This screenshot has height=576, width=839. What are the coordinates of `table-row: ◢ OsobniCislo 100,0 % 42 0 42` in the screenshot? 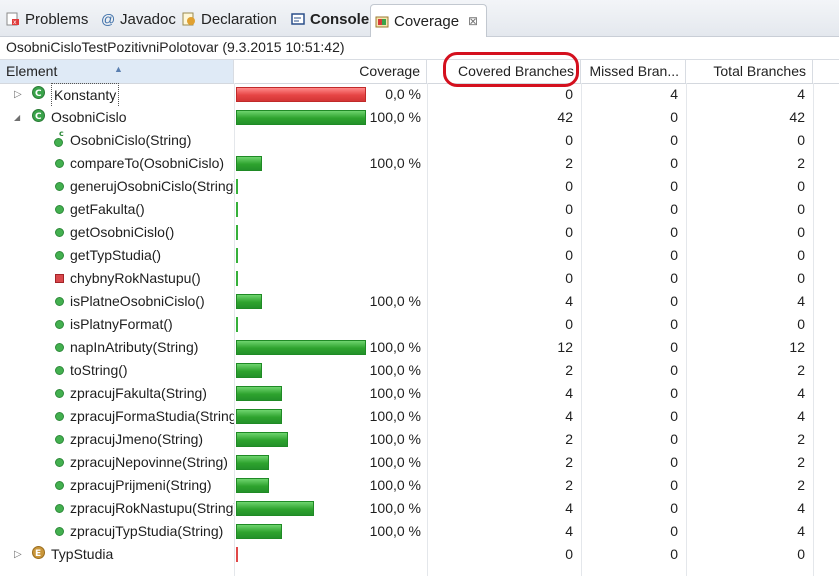 It's located at (419, 117).